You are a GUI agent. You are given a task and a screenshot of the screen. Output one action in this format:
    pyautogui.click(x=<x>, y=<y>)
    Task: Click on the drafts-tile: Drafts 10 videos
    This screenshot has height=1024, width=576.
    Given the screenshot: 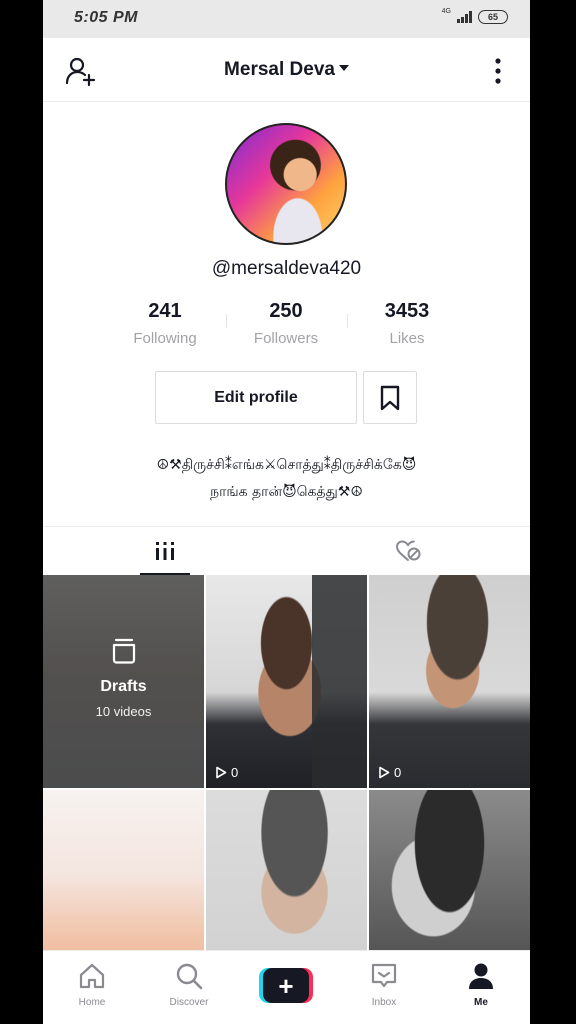 What is the action you would take?
    pyautogui.click(x=123, y=681)
    